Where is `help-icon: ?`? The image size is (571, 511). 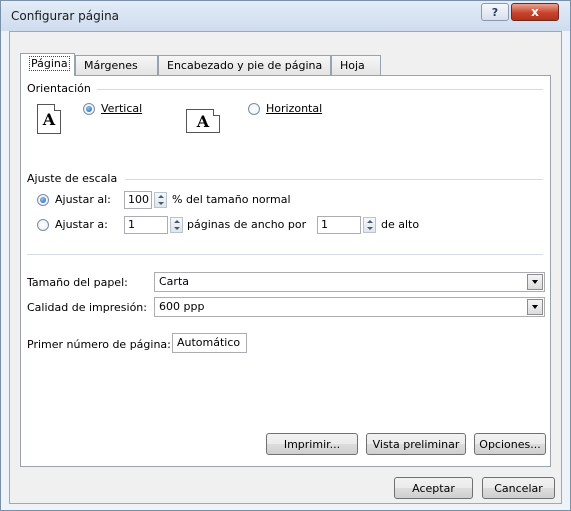
help-icon: ? is located at coordinates (495, 12).